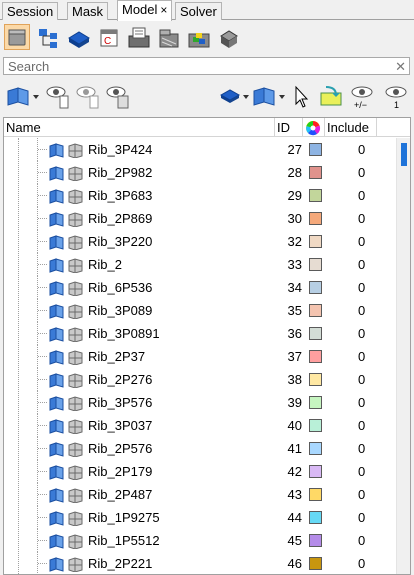 Image resolution: width=414 pixels, height=575 pixels. What do you see at coordinates (24, 97) in the screenshot?
I see `entity-display-icon` at bounding box center [24, 97].